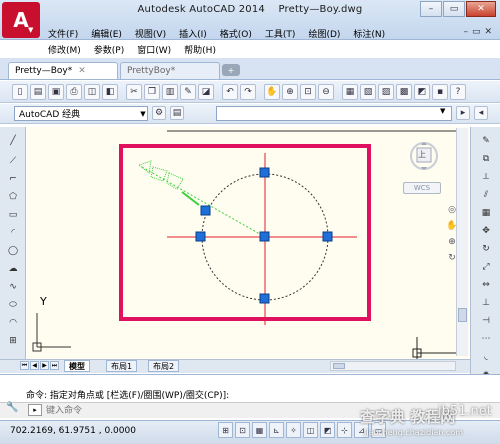  What do you see at coordinates (12, 407) in the screenshot?
I see `wrench-icon: 🔧` at bounding box center [12, 407].